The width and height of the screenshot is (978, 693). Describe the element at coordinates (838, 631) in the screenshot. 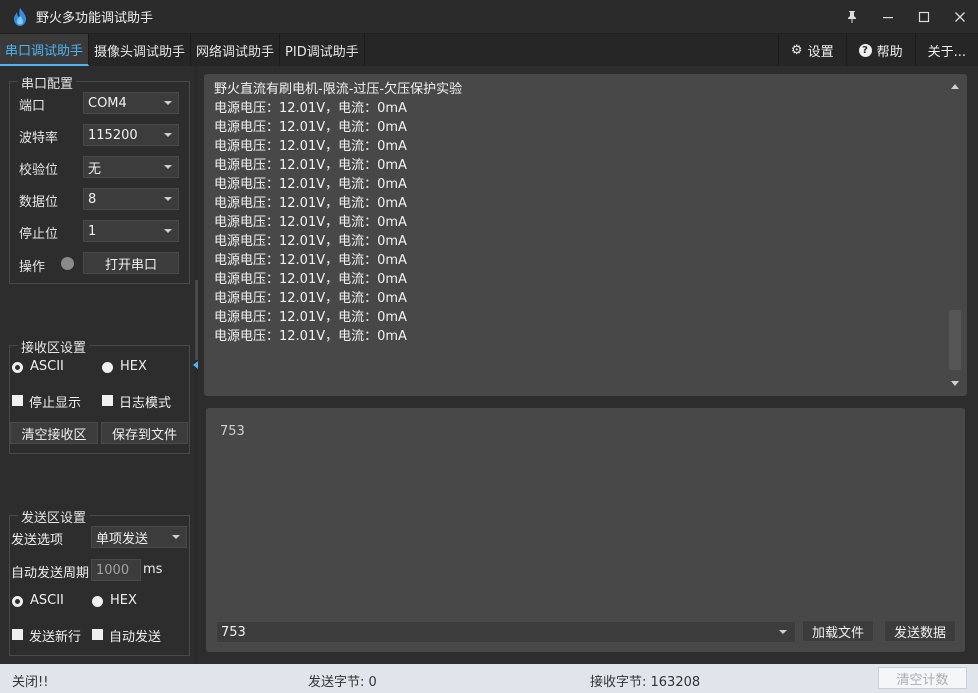

I see `load-file-button: 加载文件` at that location.